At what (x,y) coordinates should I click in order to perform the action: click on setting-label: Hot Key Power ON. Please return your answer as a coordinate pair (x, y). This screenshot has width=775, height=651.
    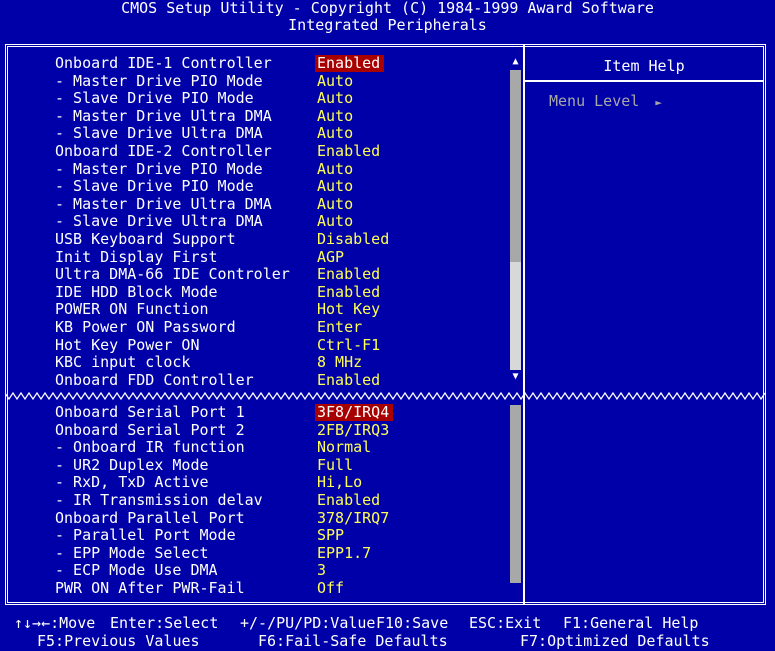
    Looking at the image, I should click on (127, 344).